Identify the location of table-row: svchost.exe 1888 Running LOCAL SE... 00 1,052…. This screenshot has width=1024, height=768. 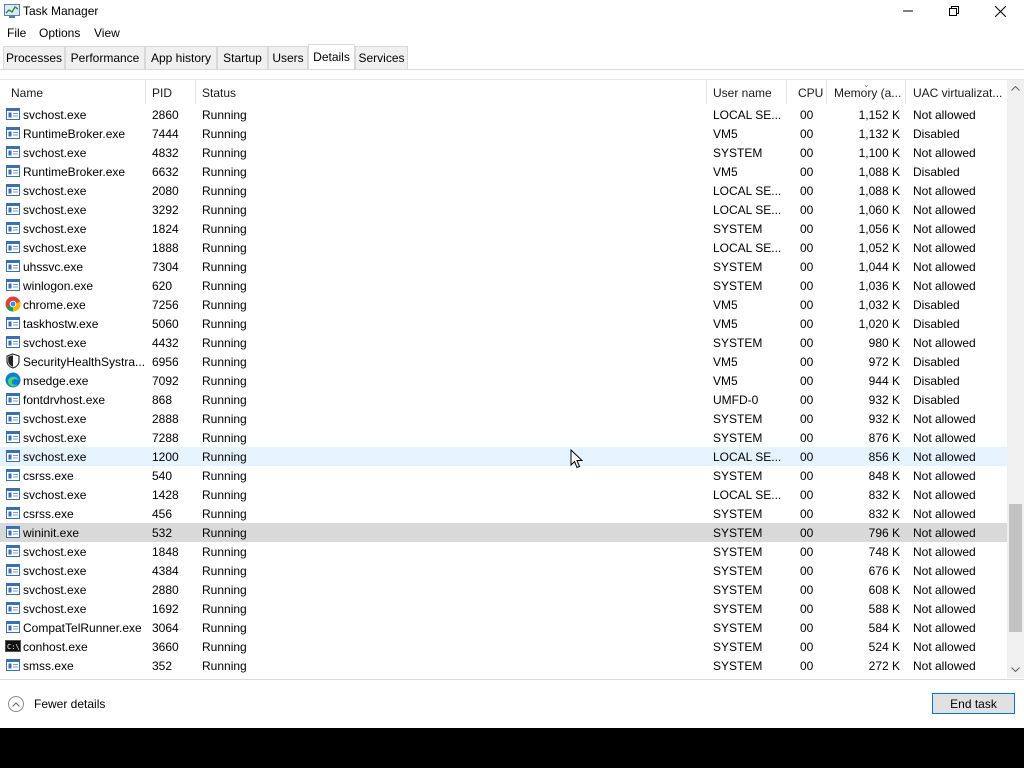
(503, 247).